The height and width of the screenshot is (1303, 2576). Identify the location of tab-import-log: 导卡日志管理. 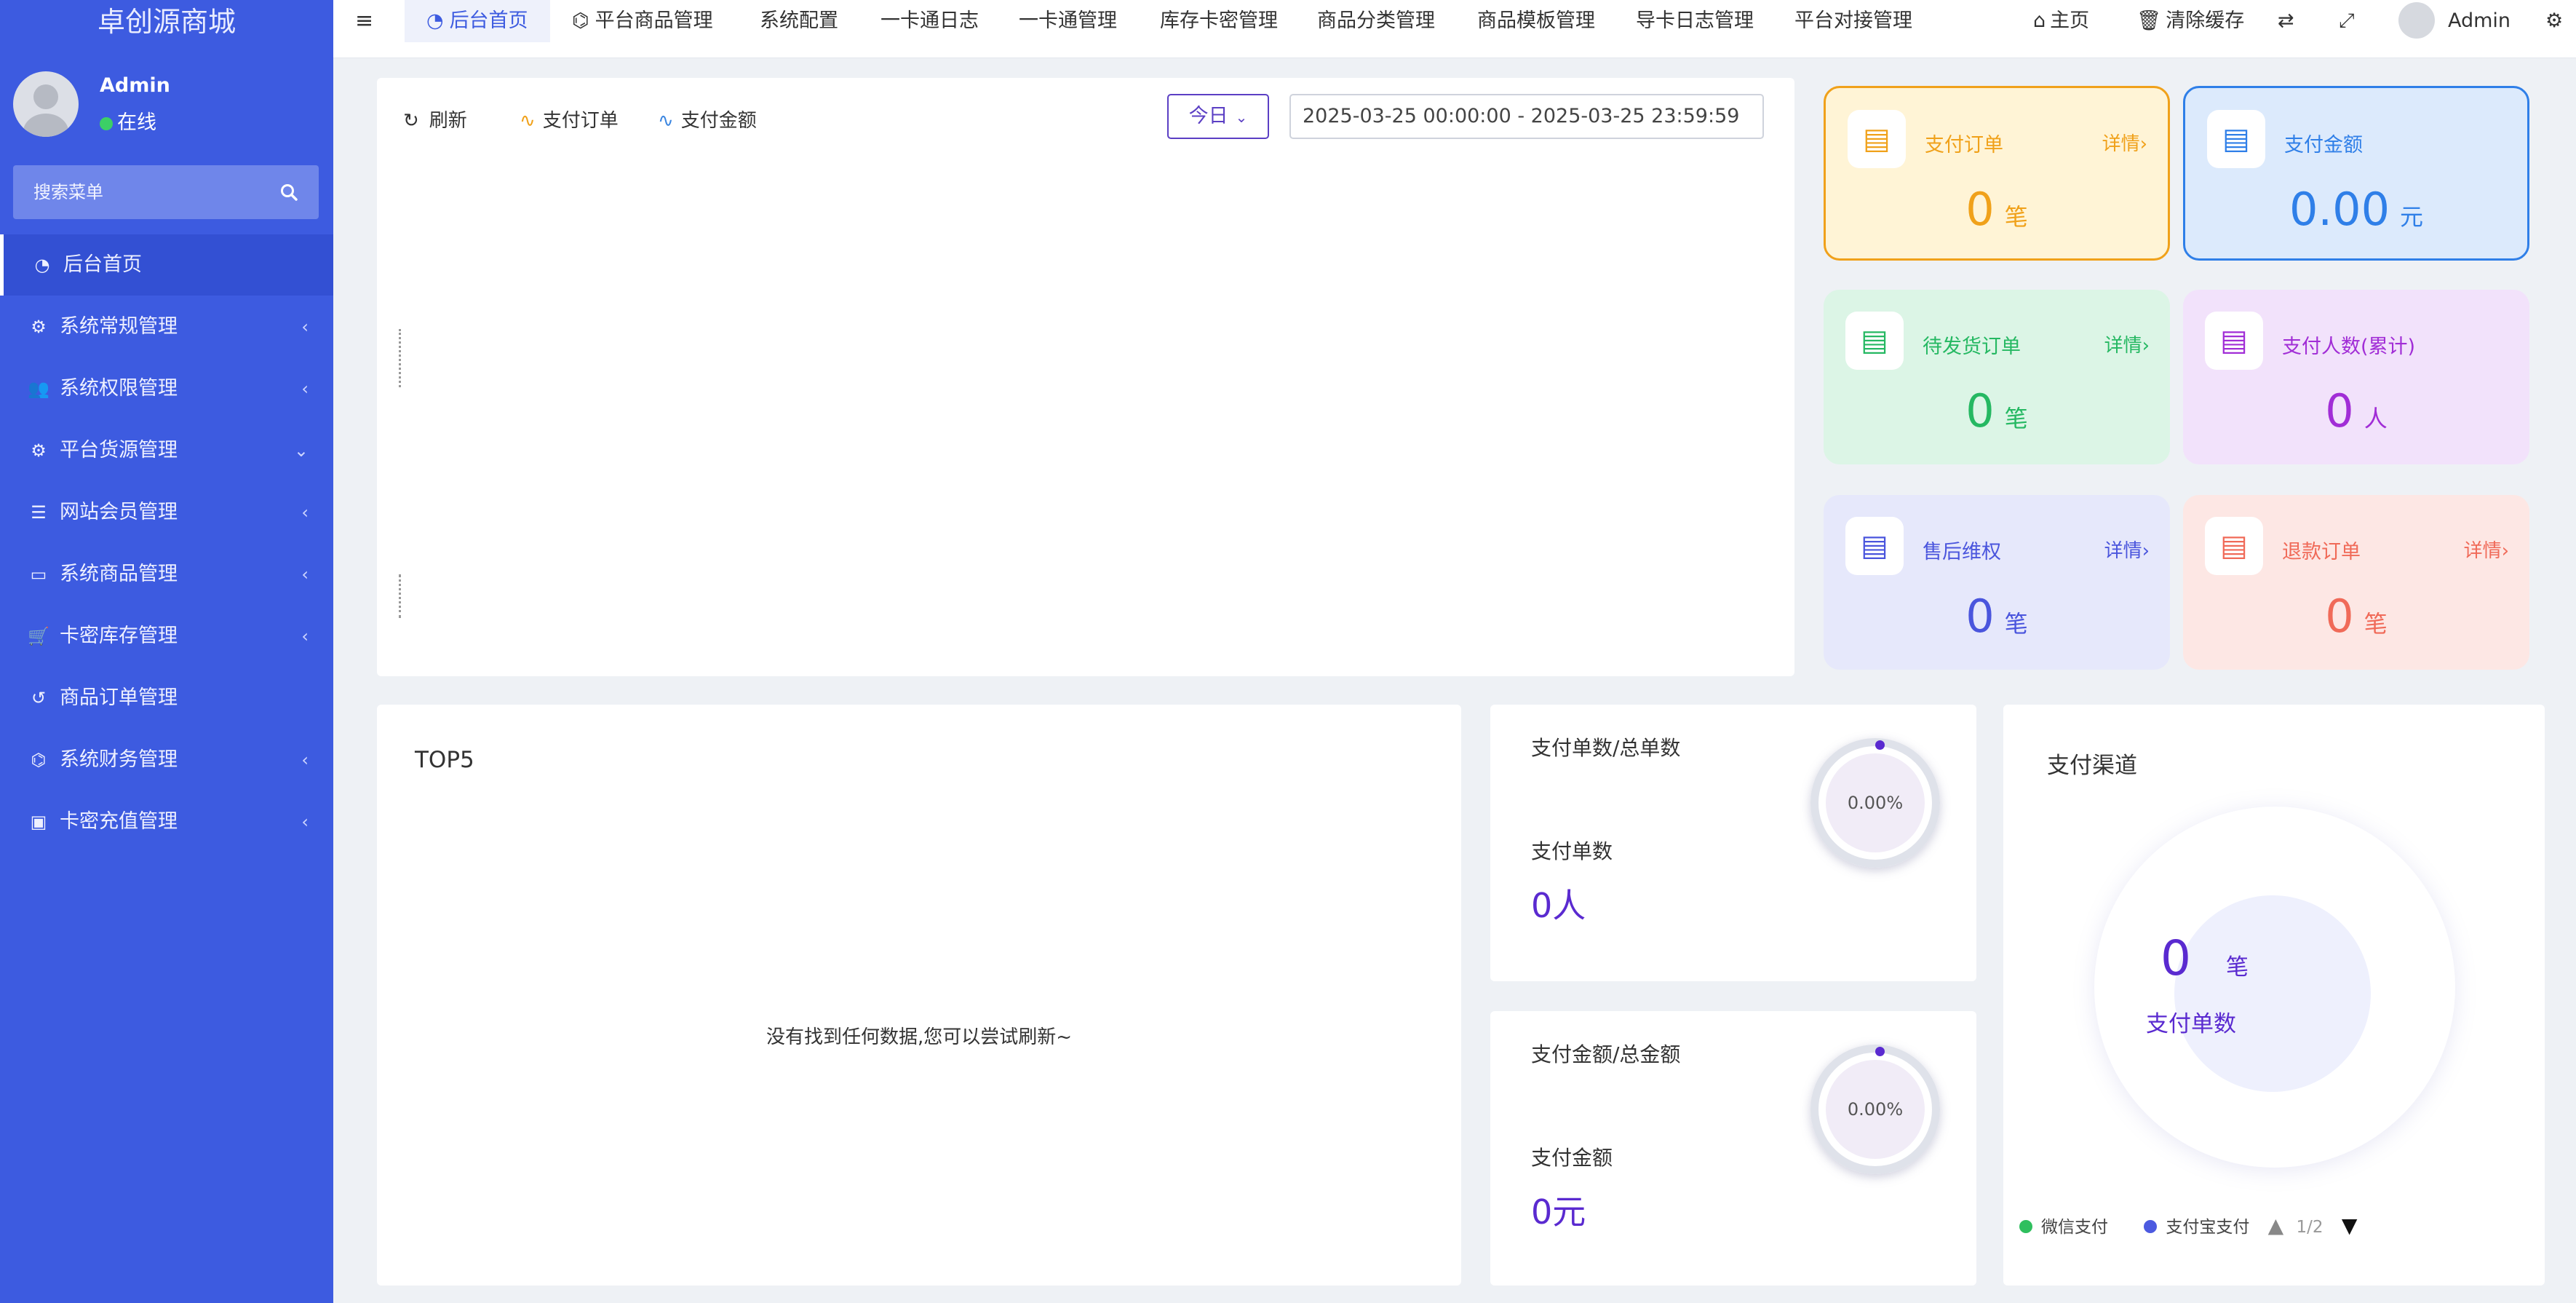
(1695, 21).